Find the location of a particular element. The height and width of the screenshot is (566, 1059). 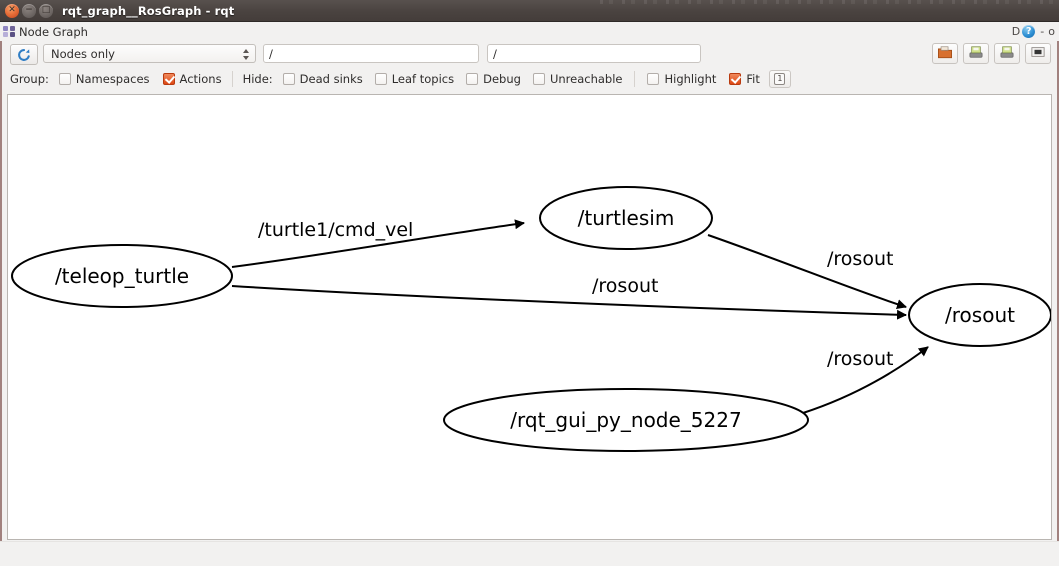

checkbox-actions-label: Actions is located at coordinates (200, 79).